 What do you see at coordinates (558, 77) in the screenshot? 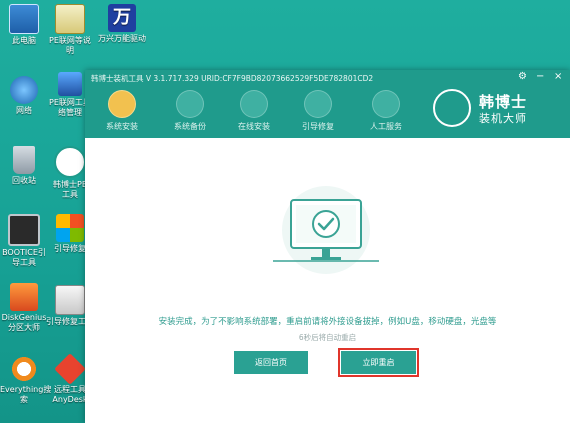
I see `close-icon: ×` at bounding box center [558, 77].